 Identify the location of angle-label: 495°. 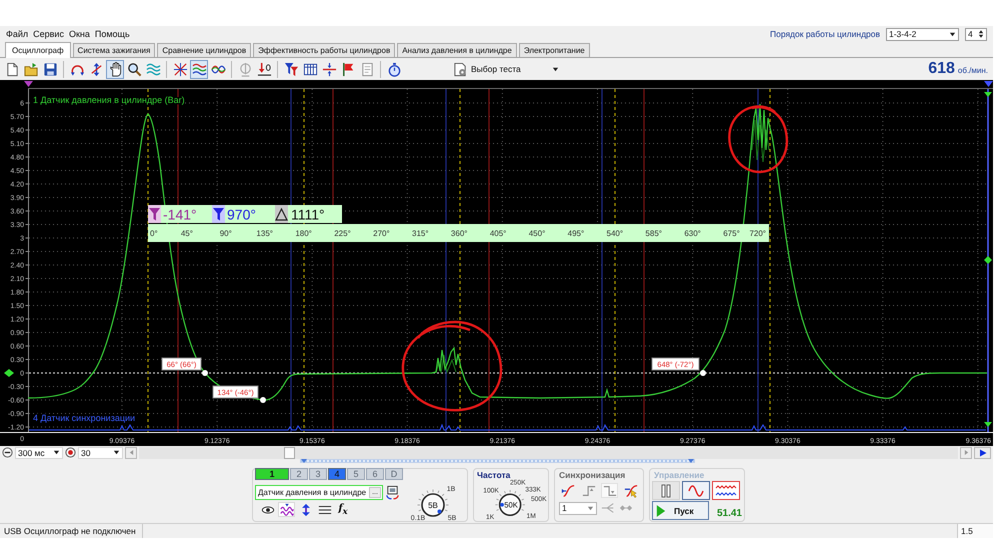
(576, 233).